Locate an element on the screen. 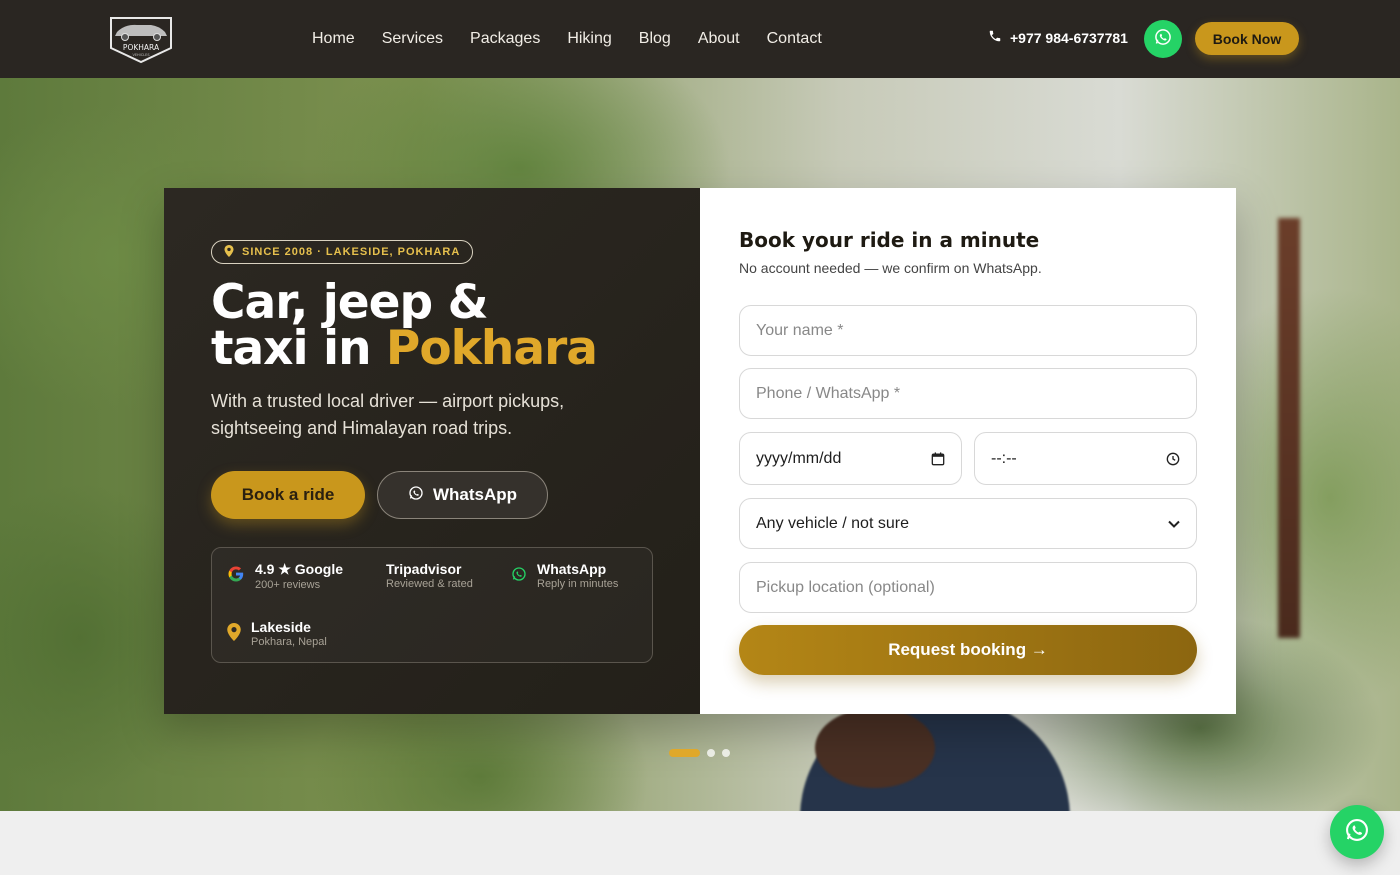  nav-about: About is located at coordinates (719, 39).